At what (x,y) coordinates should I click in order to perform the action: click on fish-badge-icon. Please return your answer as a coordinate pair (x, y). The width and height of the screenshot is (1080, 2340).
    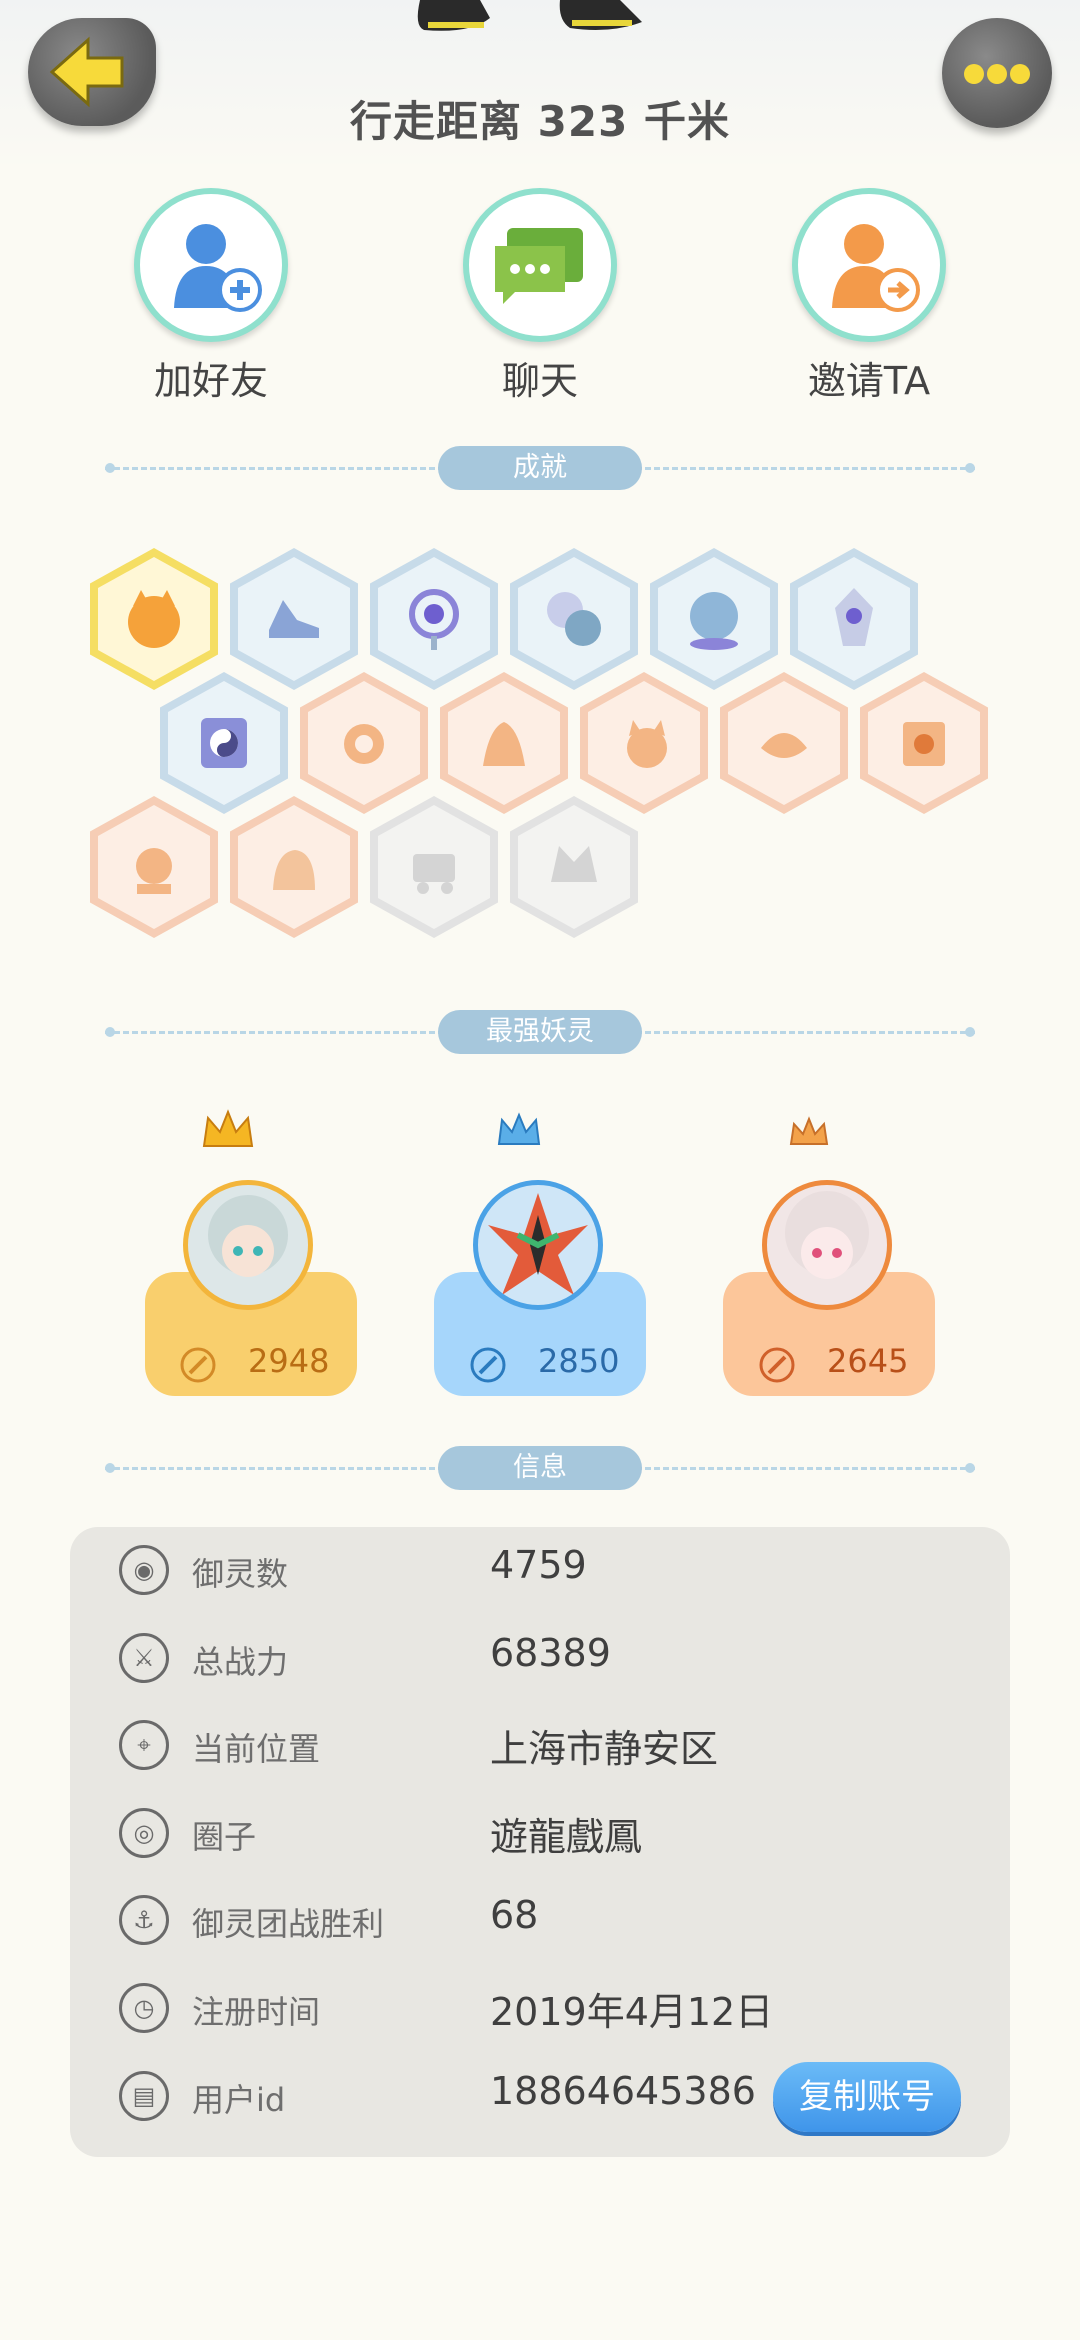
    Looking at the image, I should click on (784, 745).